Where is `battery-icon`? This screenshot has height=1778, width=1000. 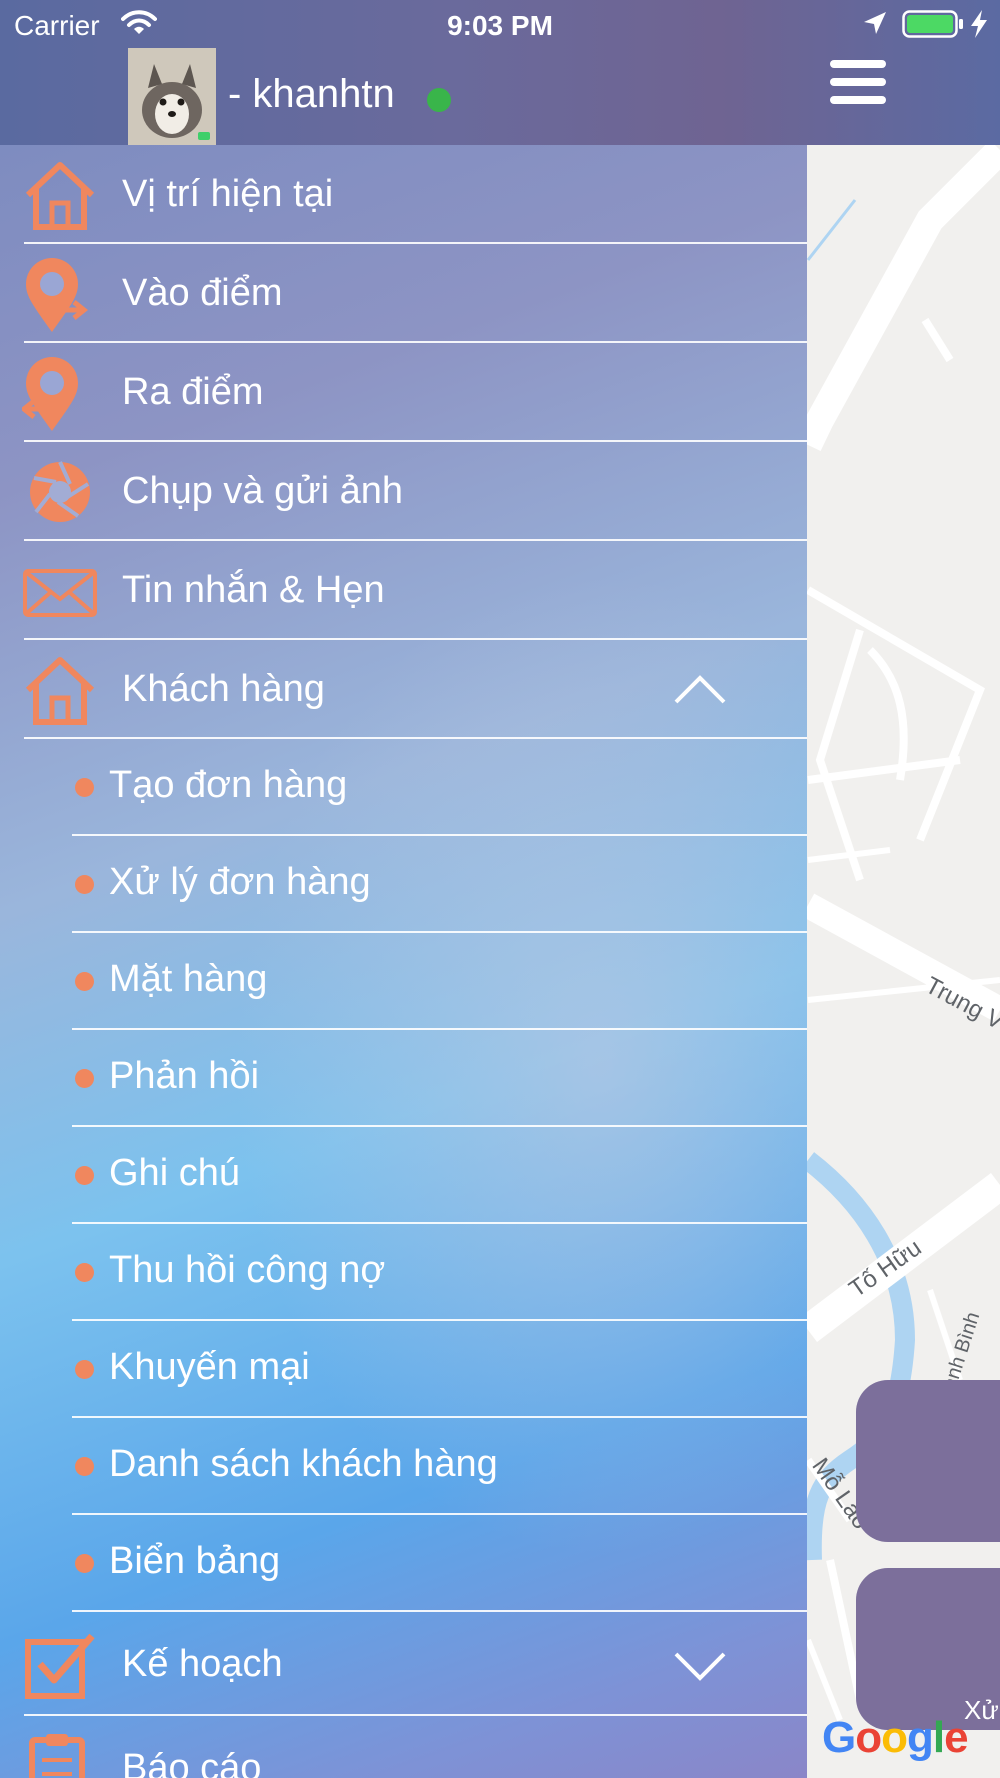 battery-icon is located at coordinates (932, 24).